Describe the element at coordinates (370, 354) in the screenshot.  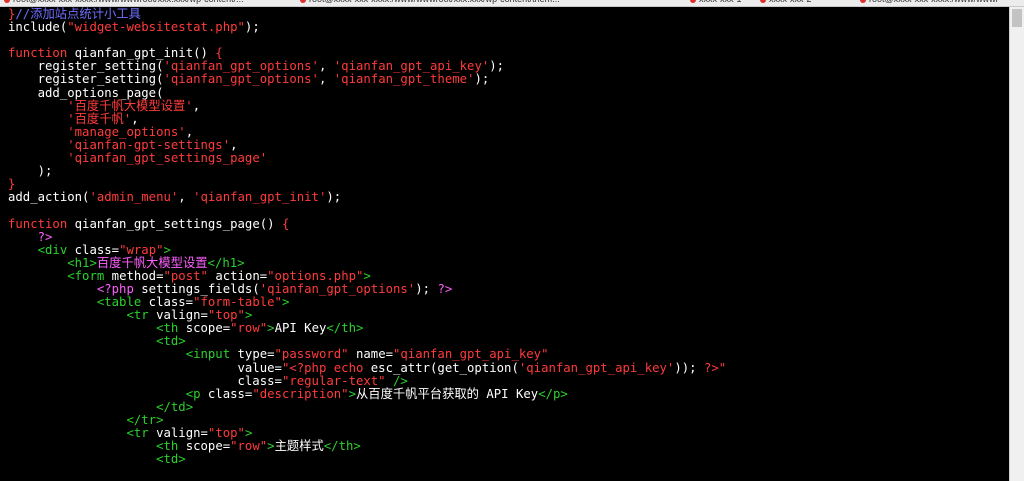
I see `code-token: name=` at that location.